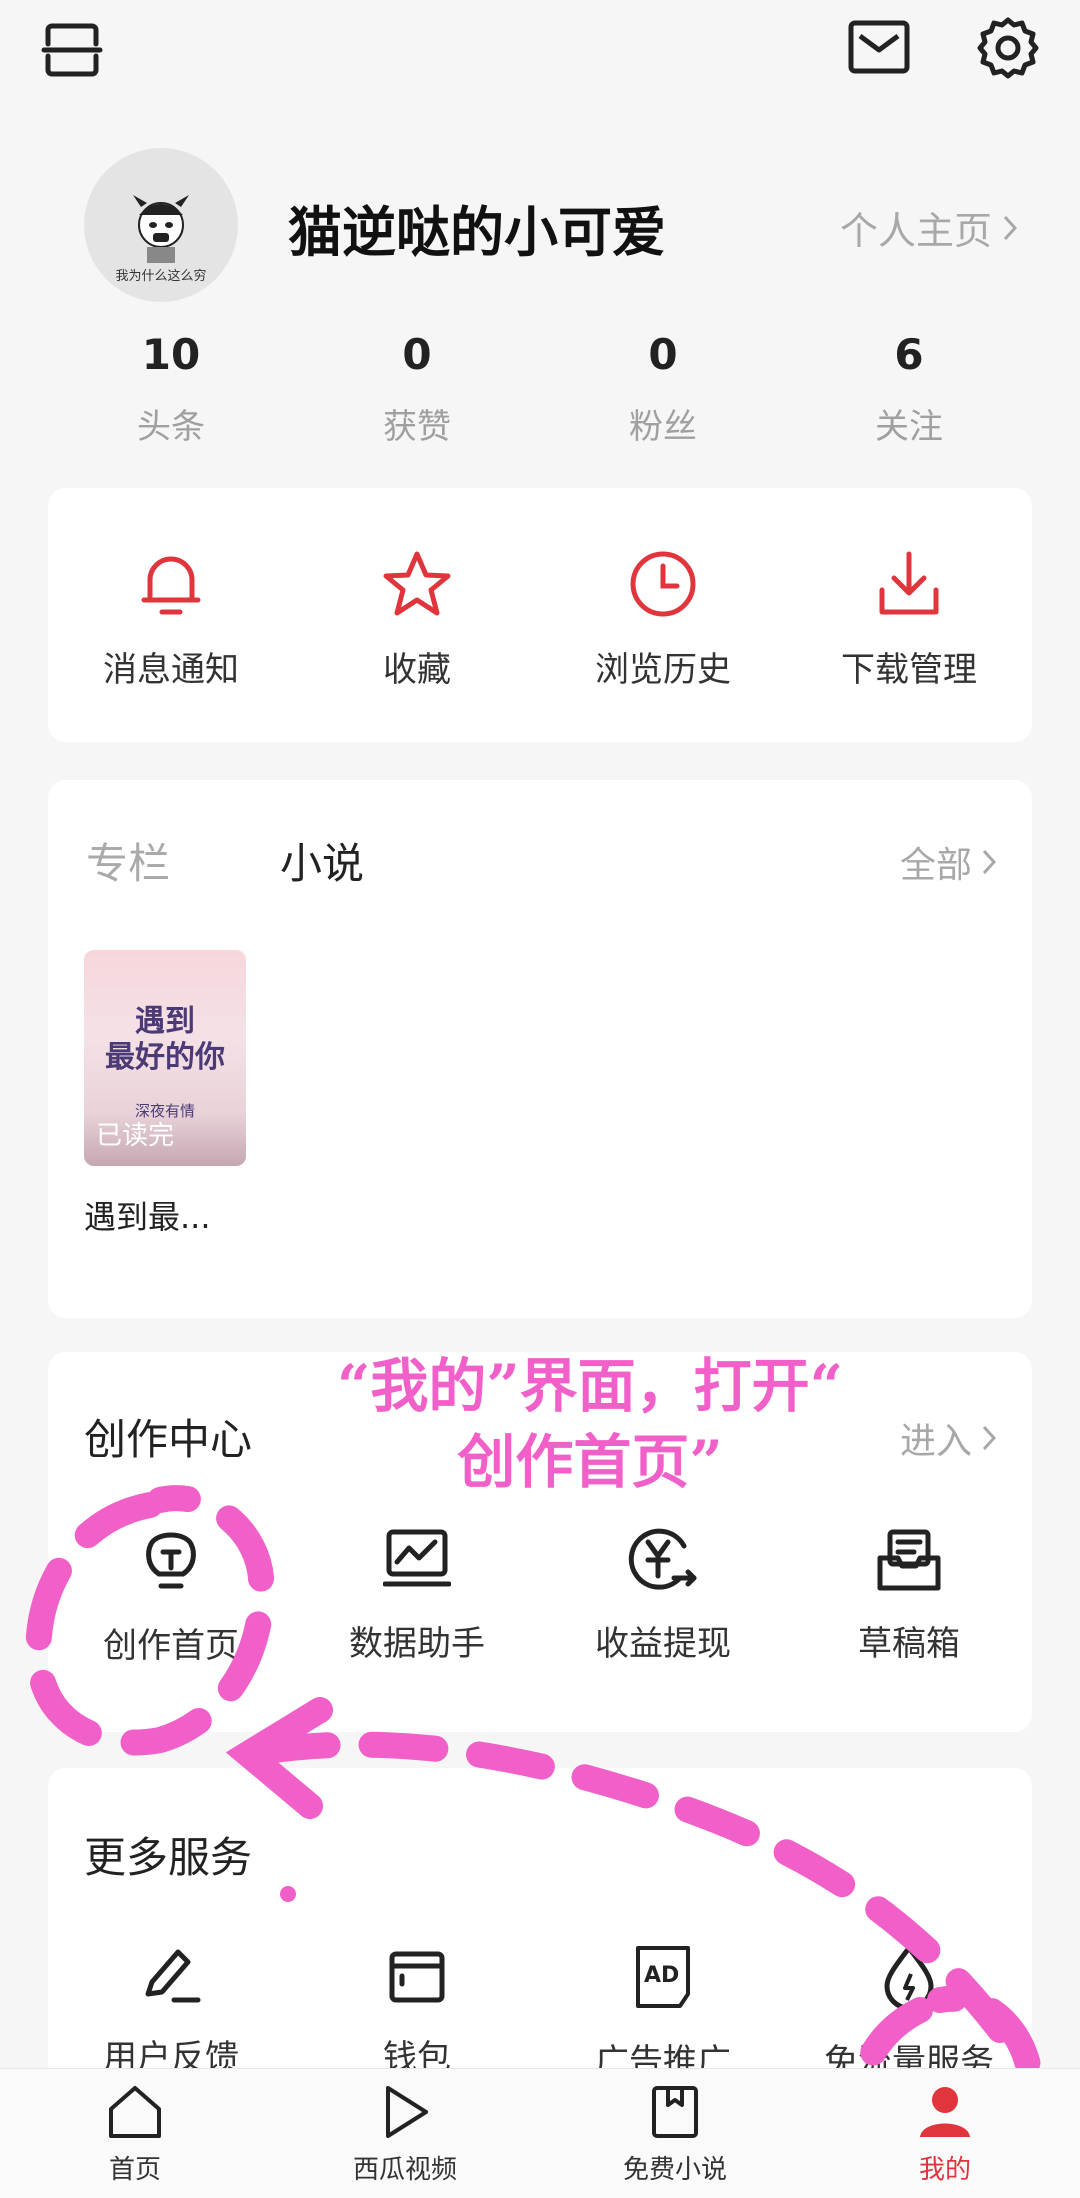 This screenshot has width=1080, height=2198. Describe the element at coordinates (161, 276) in the screenshot. I see `avatar-caption: 我为什么这么穷` at that location.